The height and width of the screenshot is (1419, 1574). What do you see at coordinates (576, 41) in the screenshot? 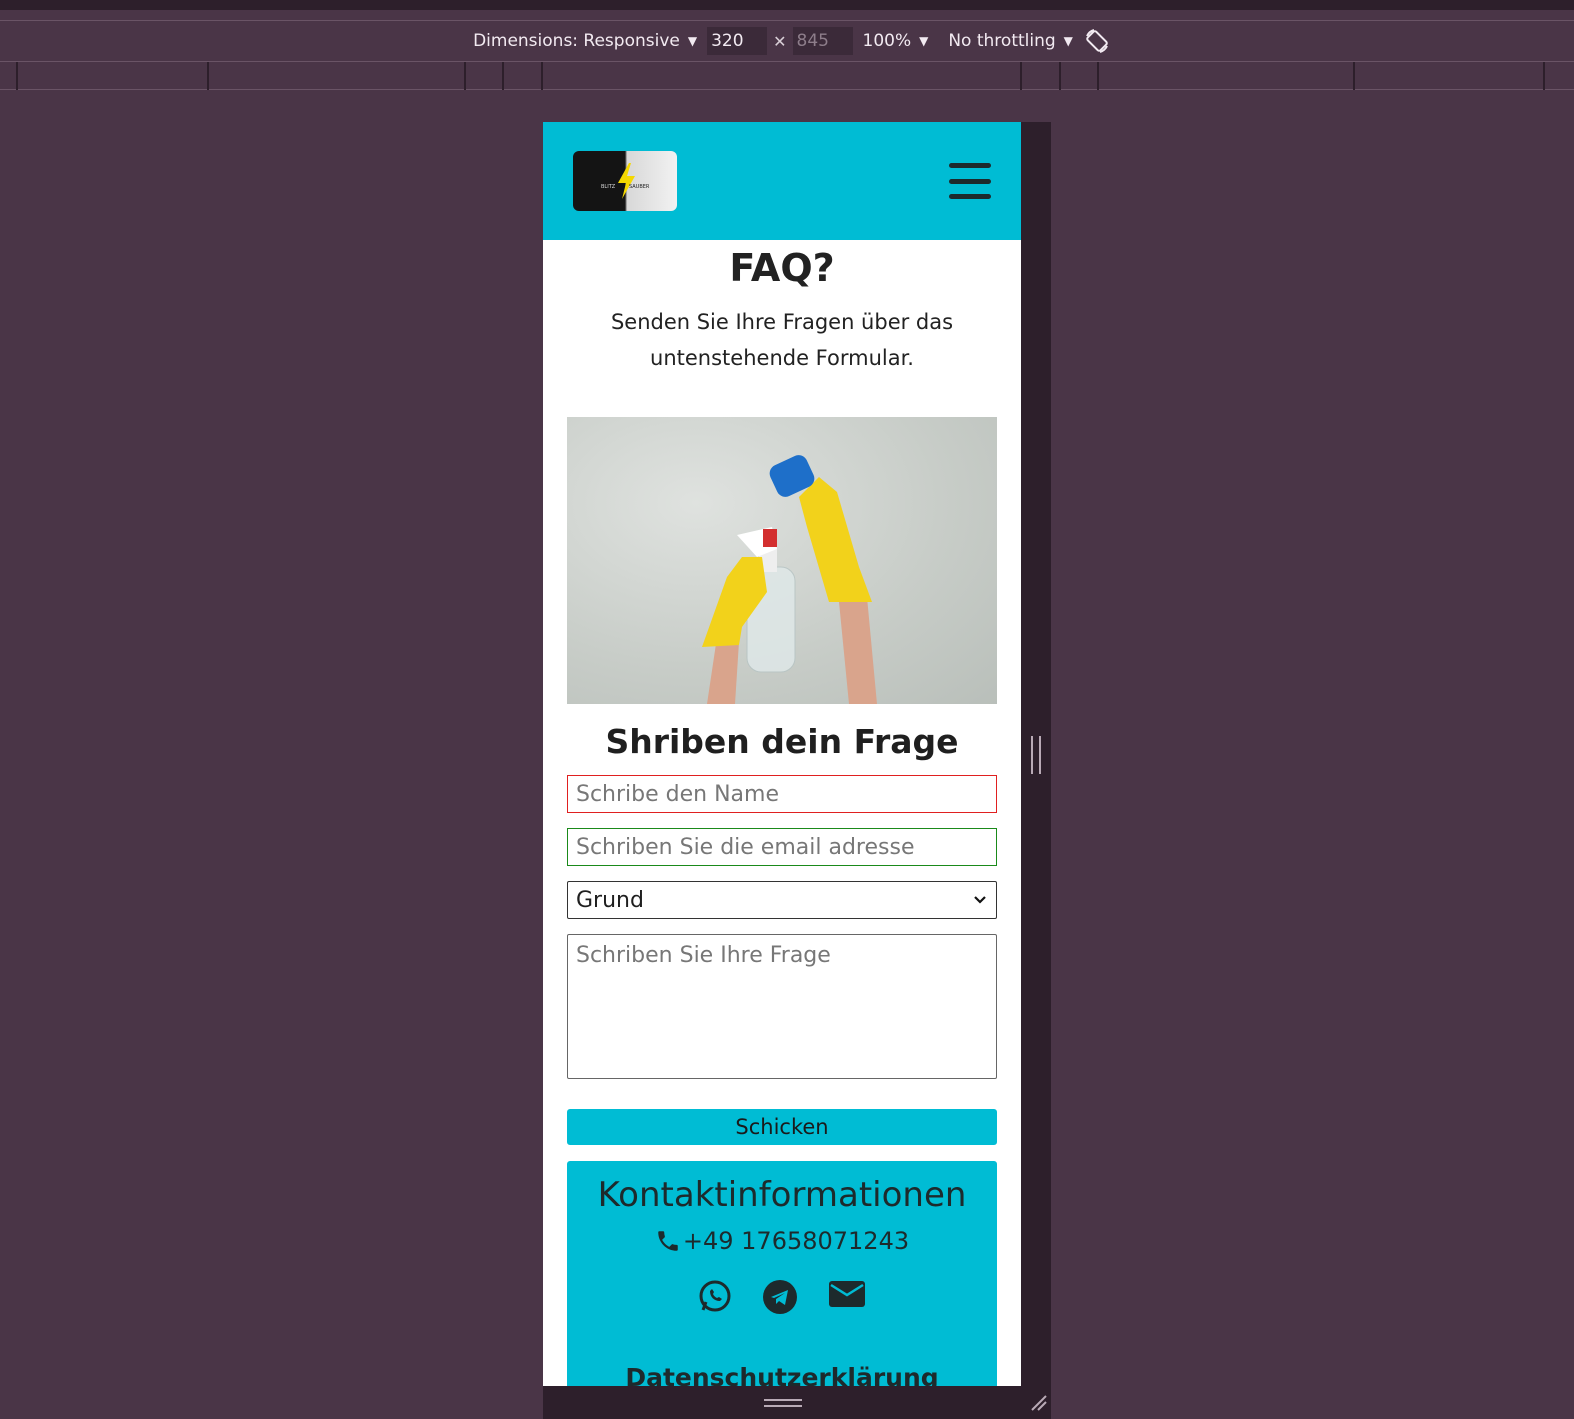
I see `dimensions-label: Dimensions: Responsive` at bounding box center [576, 41].